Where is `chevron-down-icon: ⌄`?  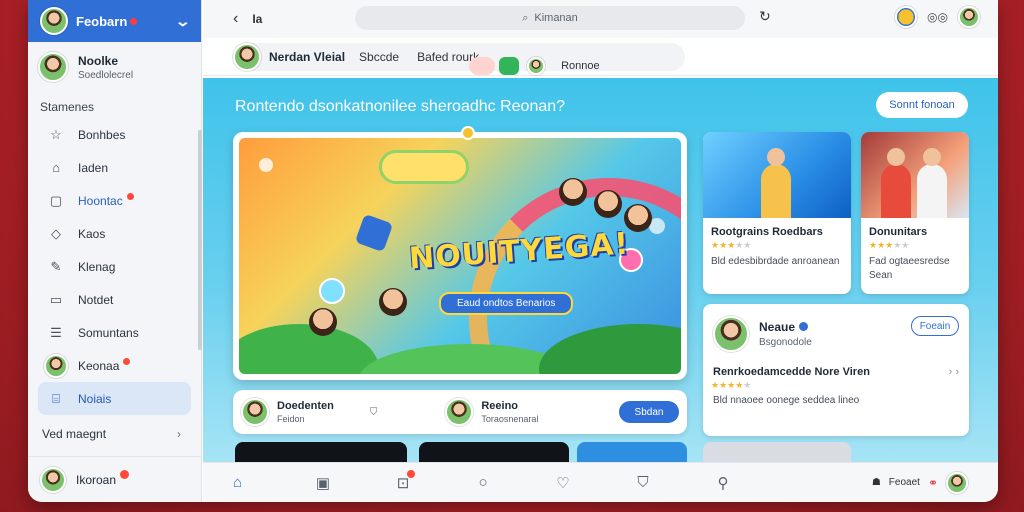 chevron-down-icon: ⌄ is located at coordinates (183, 21).